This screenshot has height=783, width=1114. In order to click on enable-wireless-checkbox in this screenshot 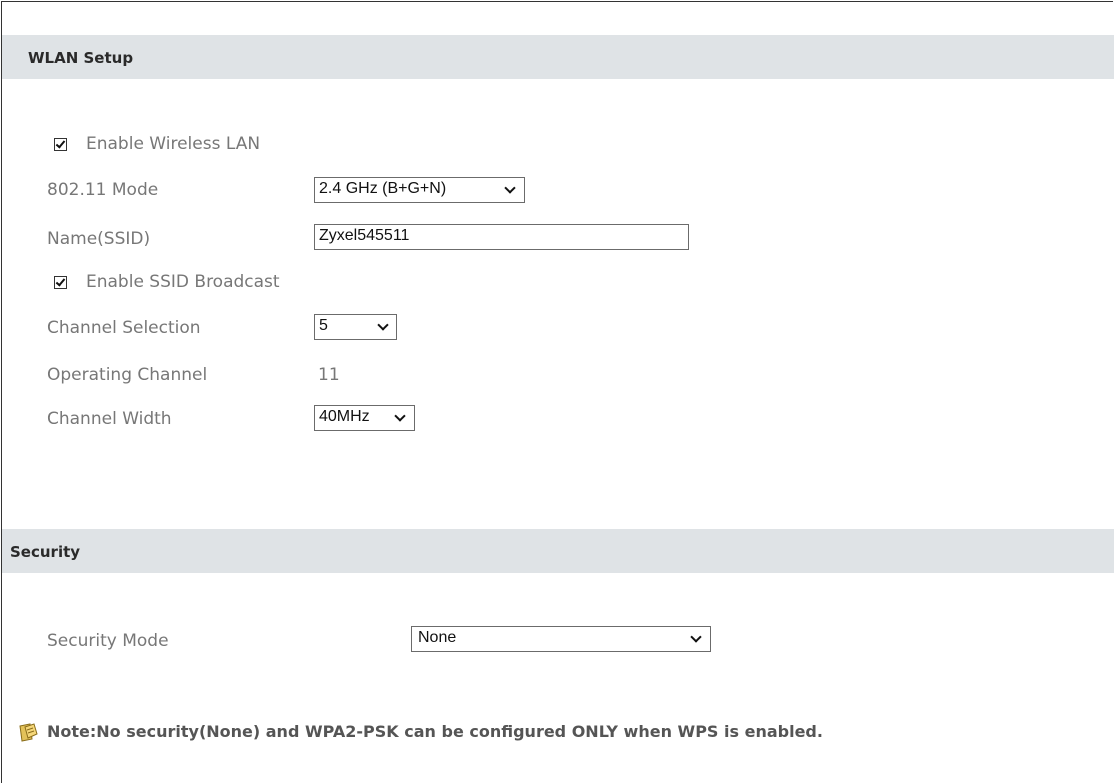, I will do `click(60, 144)`.